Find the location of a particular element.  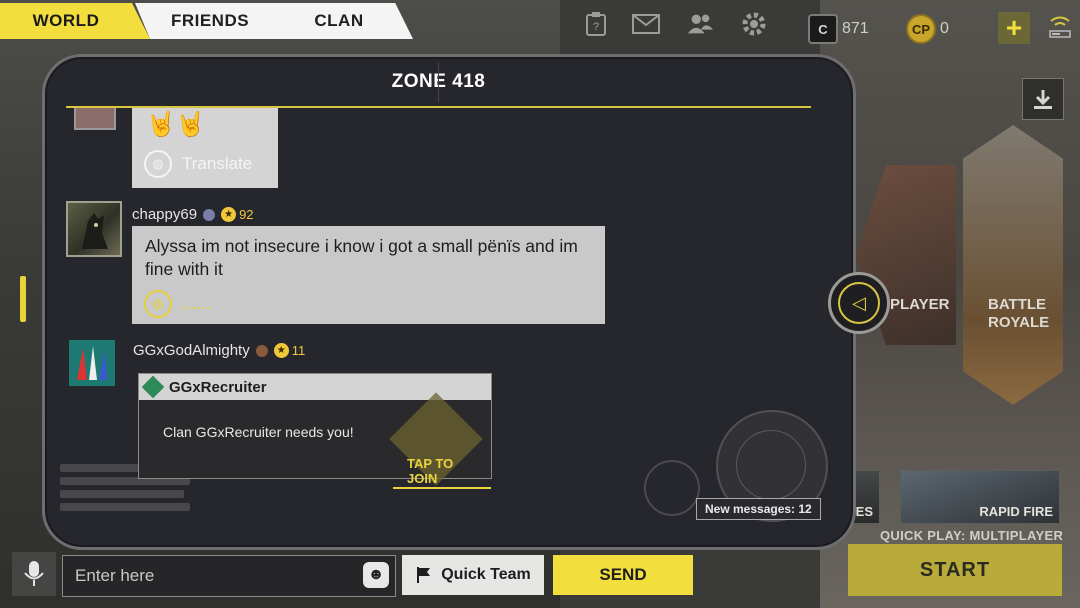

mode-label-multiplayer: PLAYER is located at coordinates (920, 304).